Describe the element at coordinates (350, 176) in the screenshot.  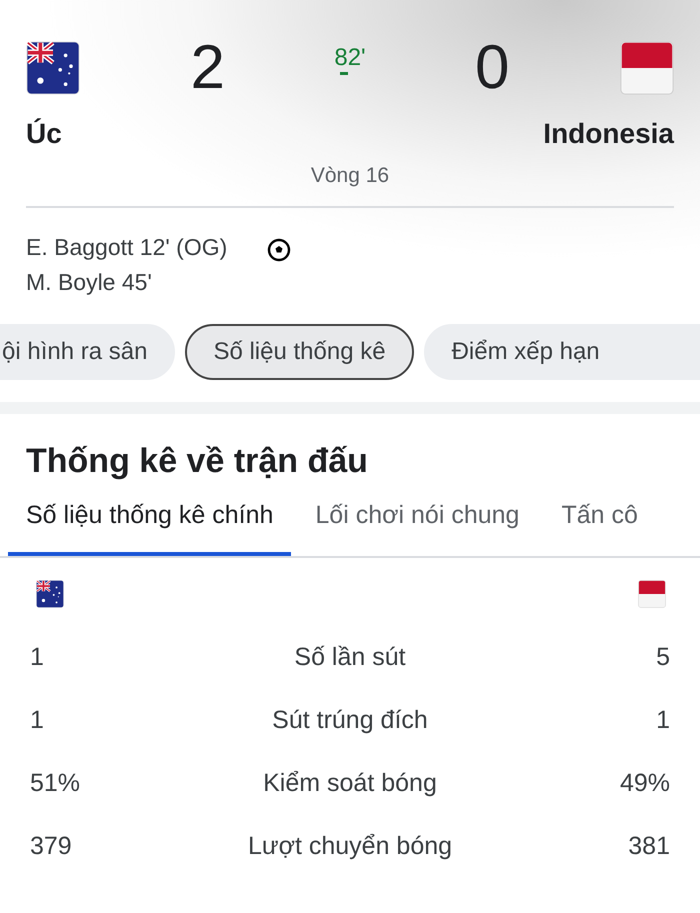
I see `round-label: Vòng 16` at that location.